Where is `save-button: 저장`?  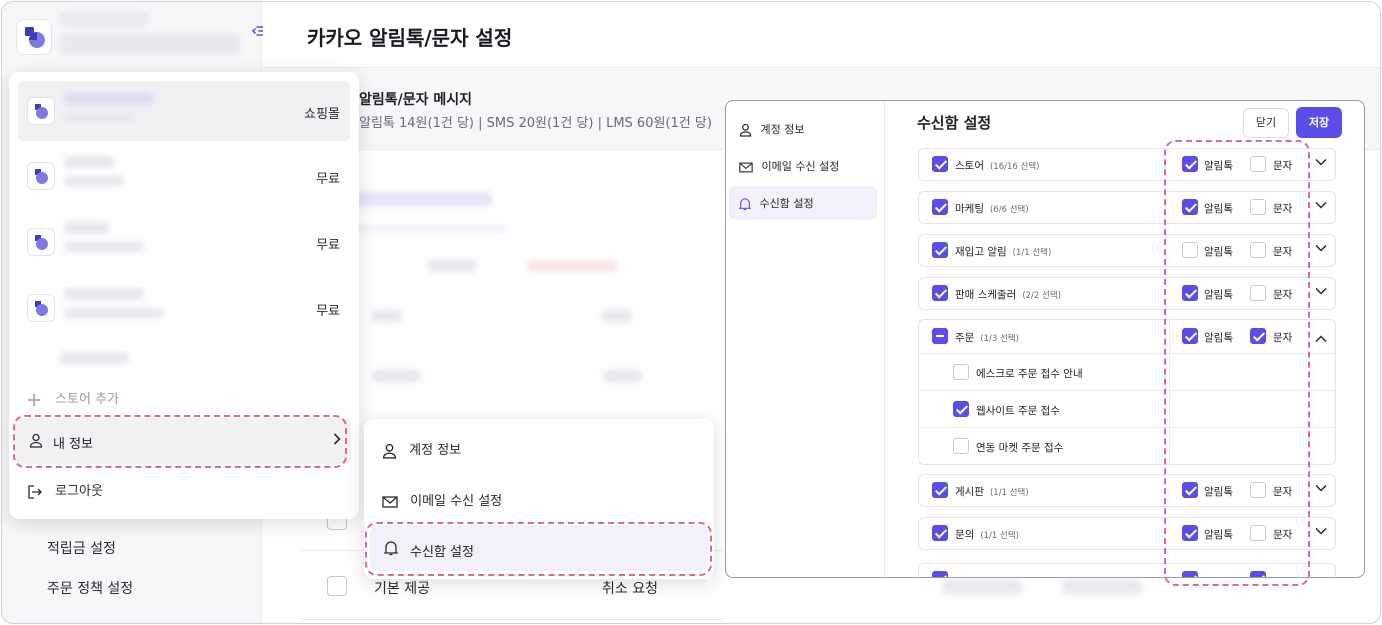 save-button: 저장 is located at coordinates (1319, 122).